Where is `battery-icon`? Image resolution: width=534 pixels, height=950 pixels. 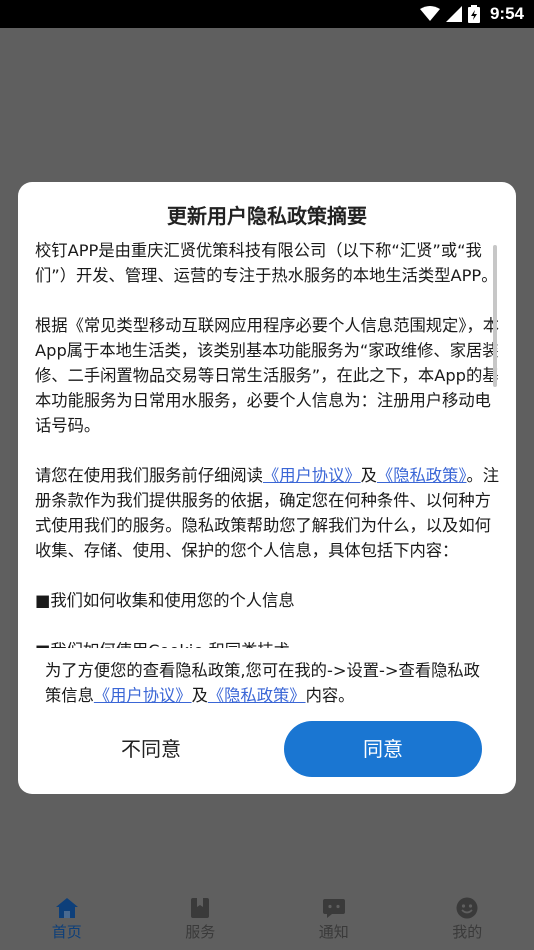
battery-icon is located at coordinates (473, 14).